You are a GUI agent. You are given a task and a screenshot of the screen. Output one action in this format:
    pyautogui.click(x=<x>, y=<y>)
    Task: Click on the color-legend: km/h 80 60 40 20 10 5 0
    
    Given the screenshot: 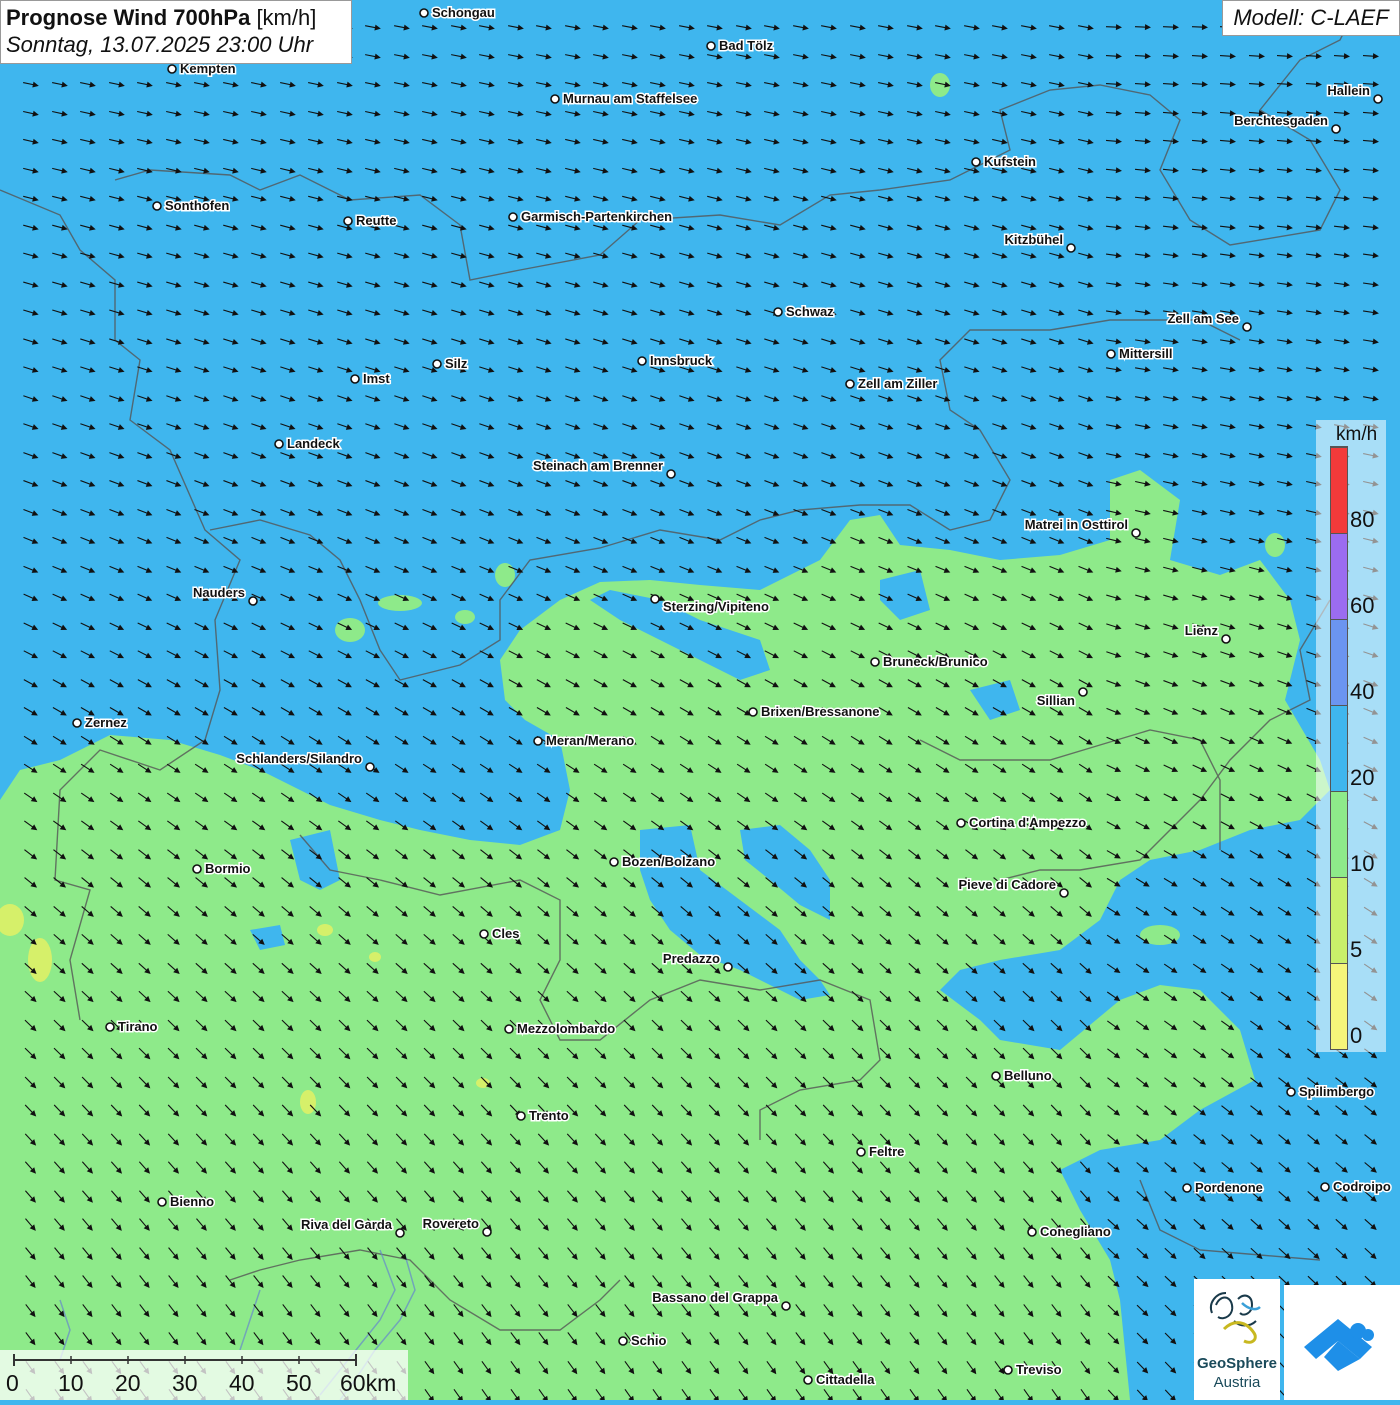 What is the action you would take?
    pyautogui.click(x=1351, y=736)
    